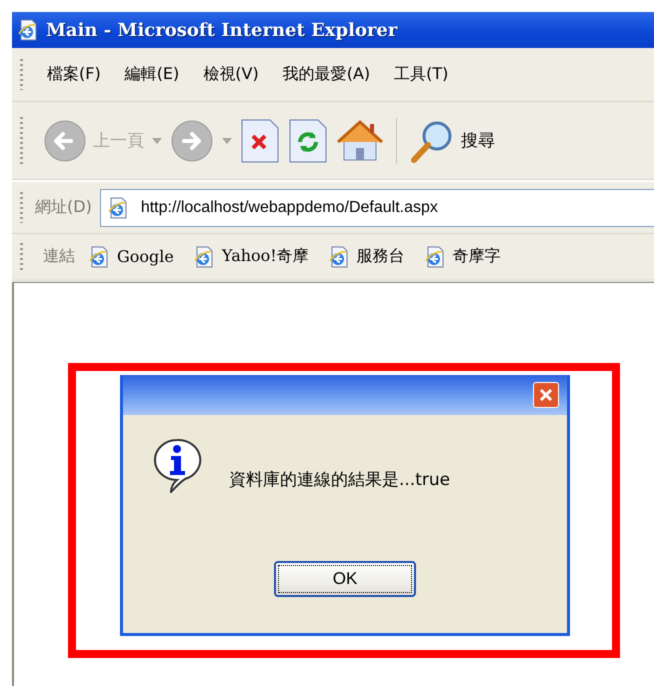  I want to click on ok-button: OK, so click(345, 579).